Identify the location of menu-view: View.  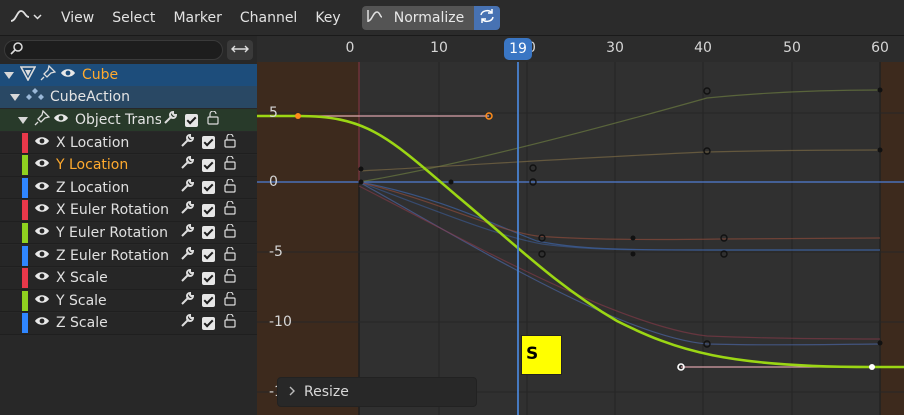
(77, 18).